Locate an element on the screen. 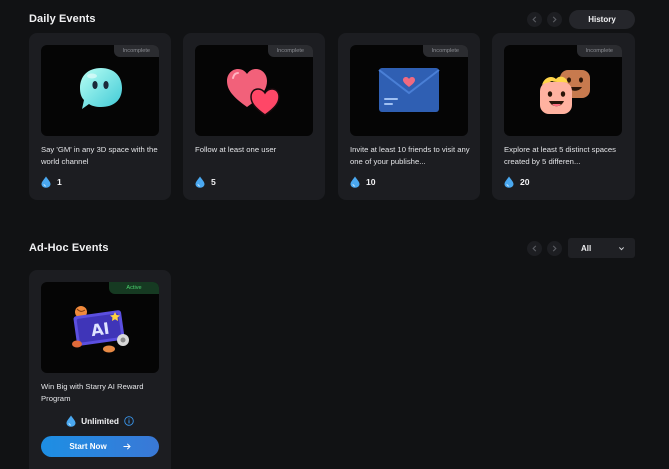  reward-value: 5 is located at coordinates (213, 182).